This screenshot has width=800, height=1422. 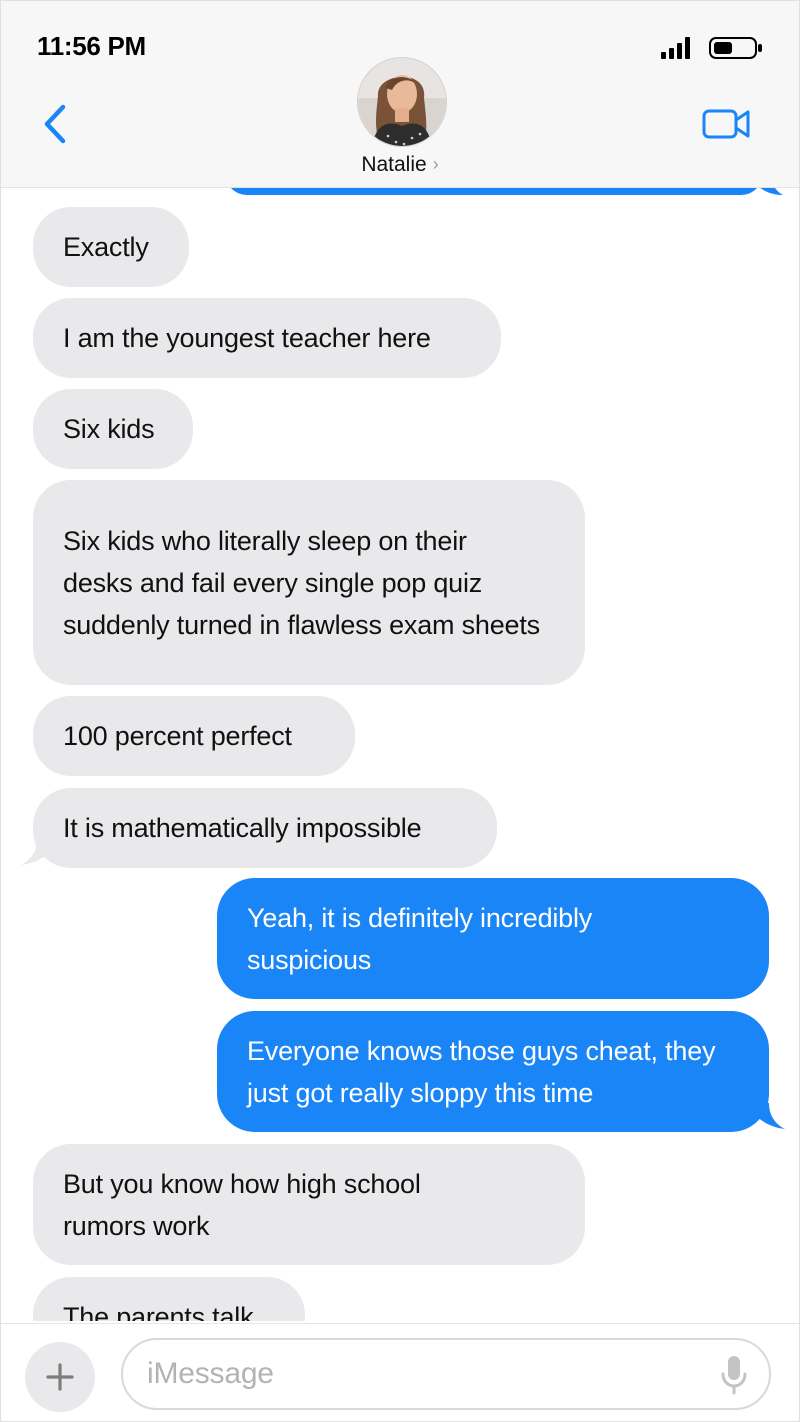 I want to click on incoming-bubble: The parents talk, so click(x=169, y=1299).